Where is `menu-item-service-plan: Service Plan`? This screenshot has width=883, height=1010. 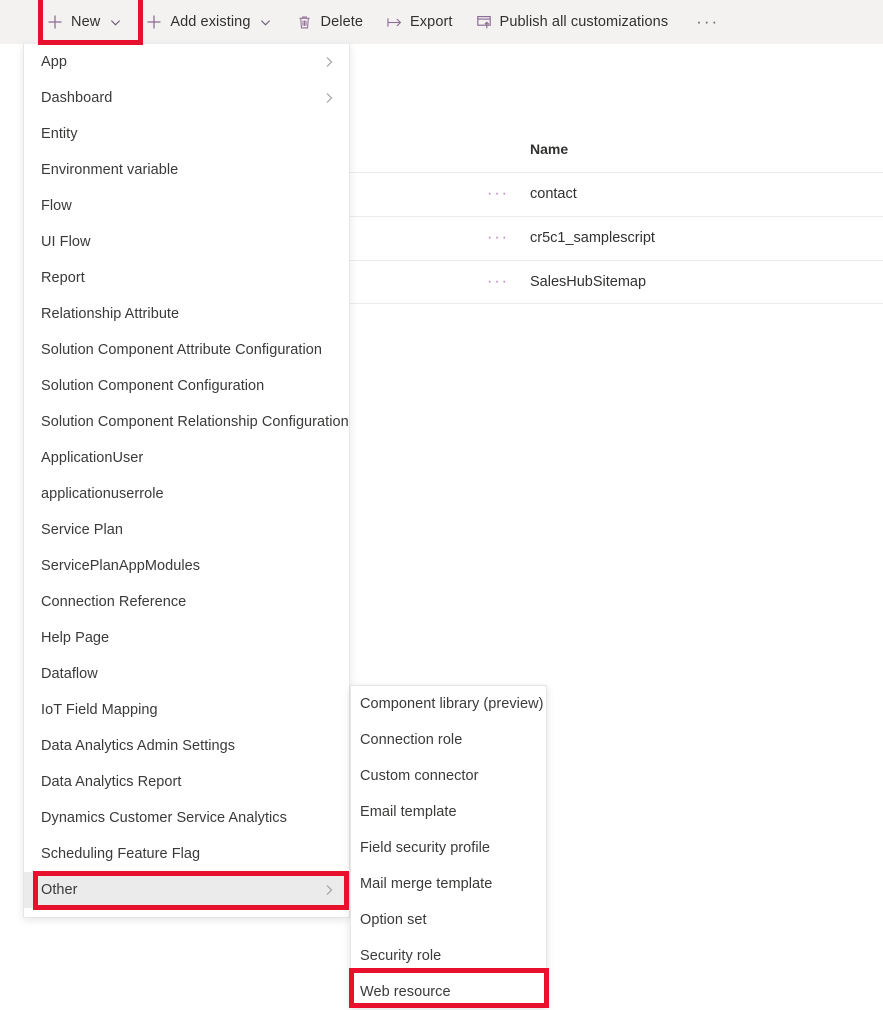
menu-item-service-plan: Service Plan is located at coordinates (186, 530).